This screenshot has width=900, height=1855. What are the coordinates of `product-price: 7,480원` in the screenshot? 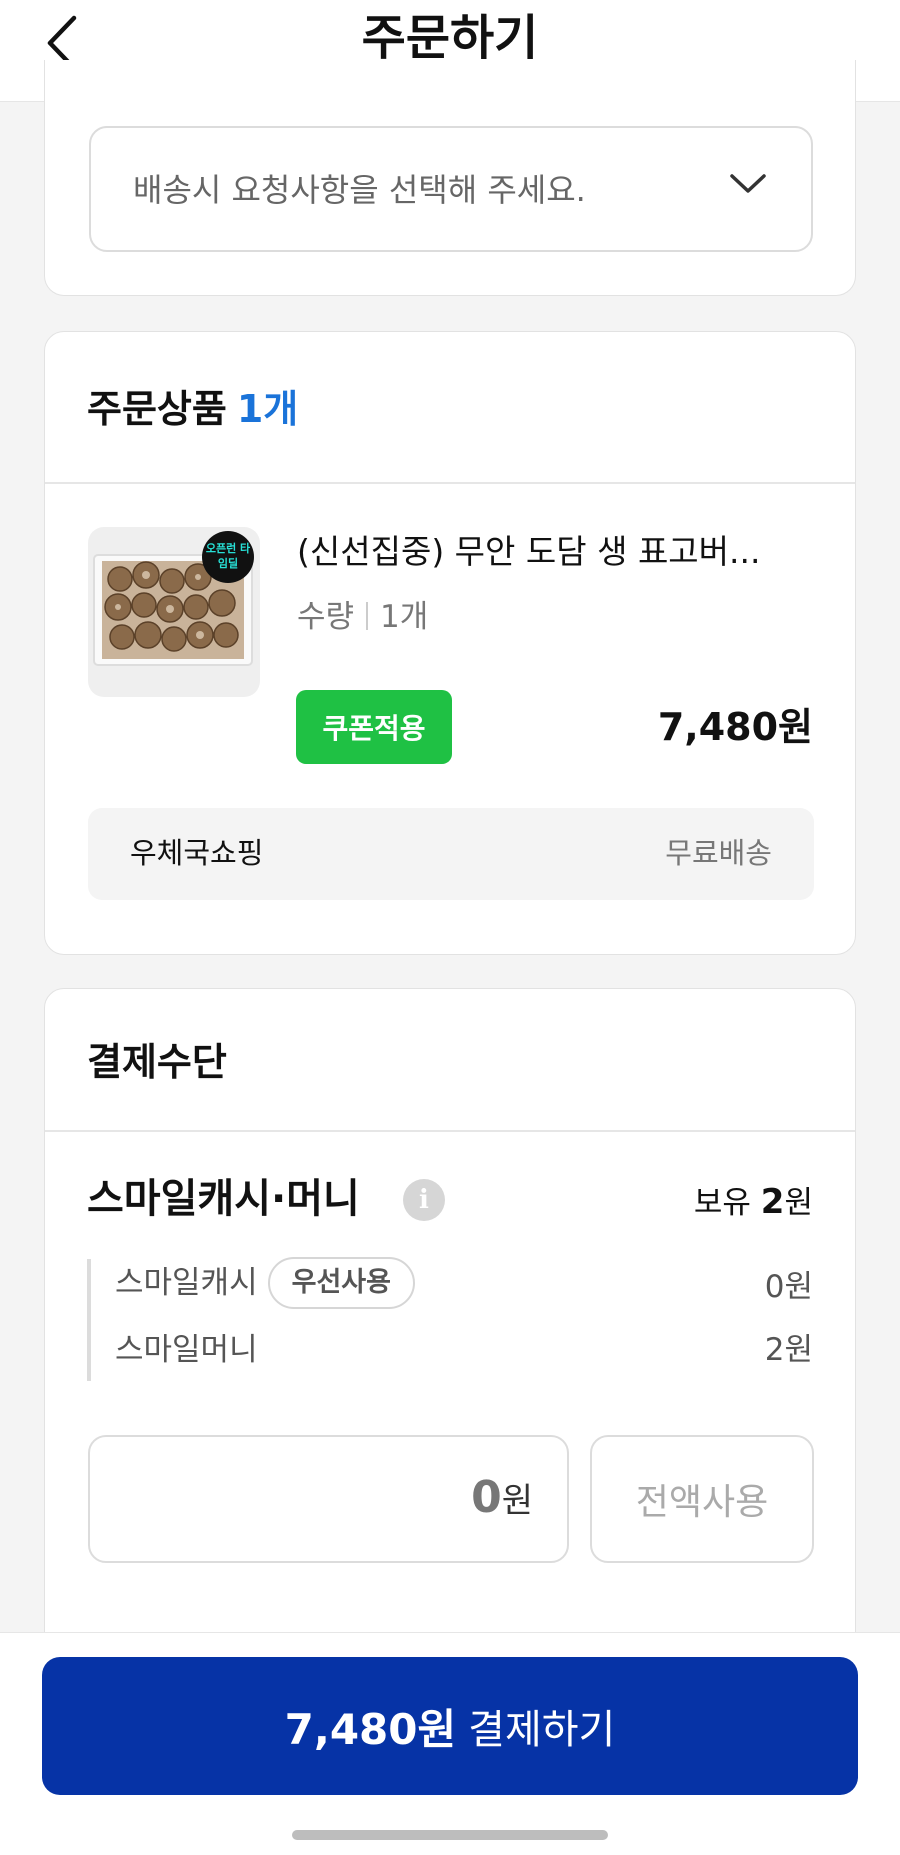 It's located at (735, 727).